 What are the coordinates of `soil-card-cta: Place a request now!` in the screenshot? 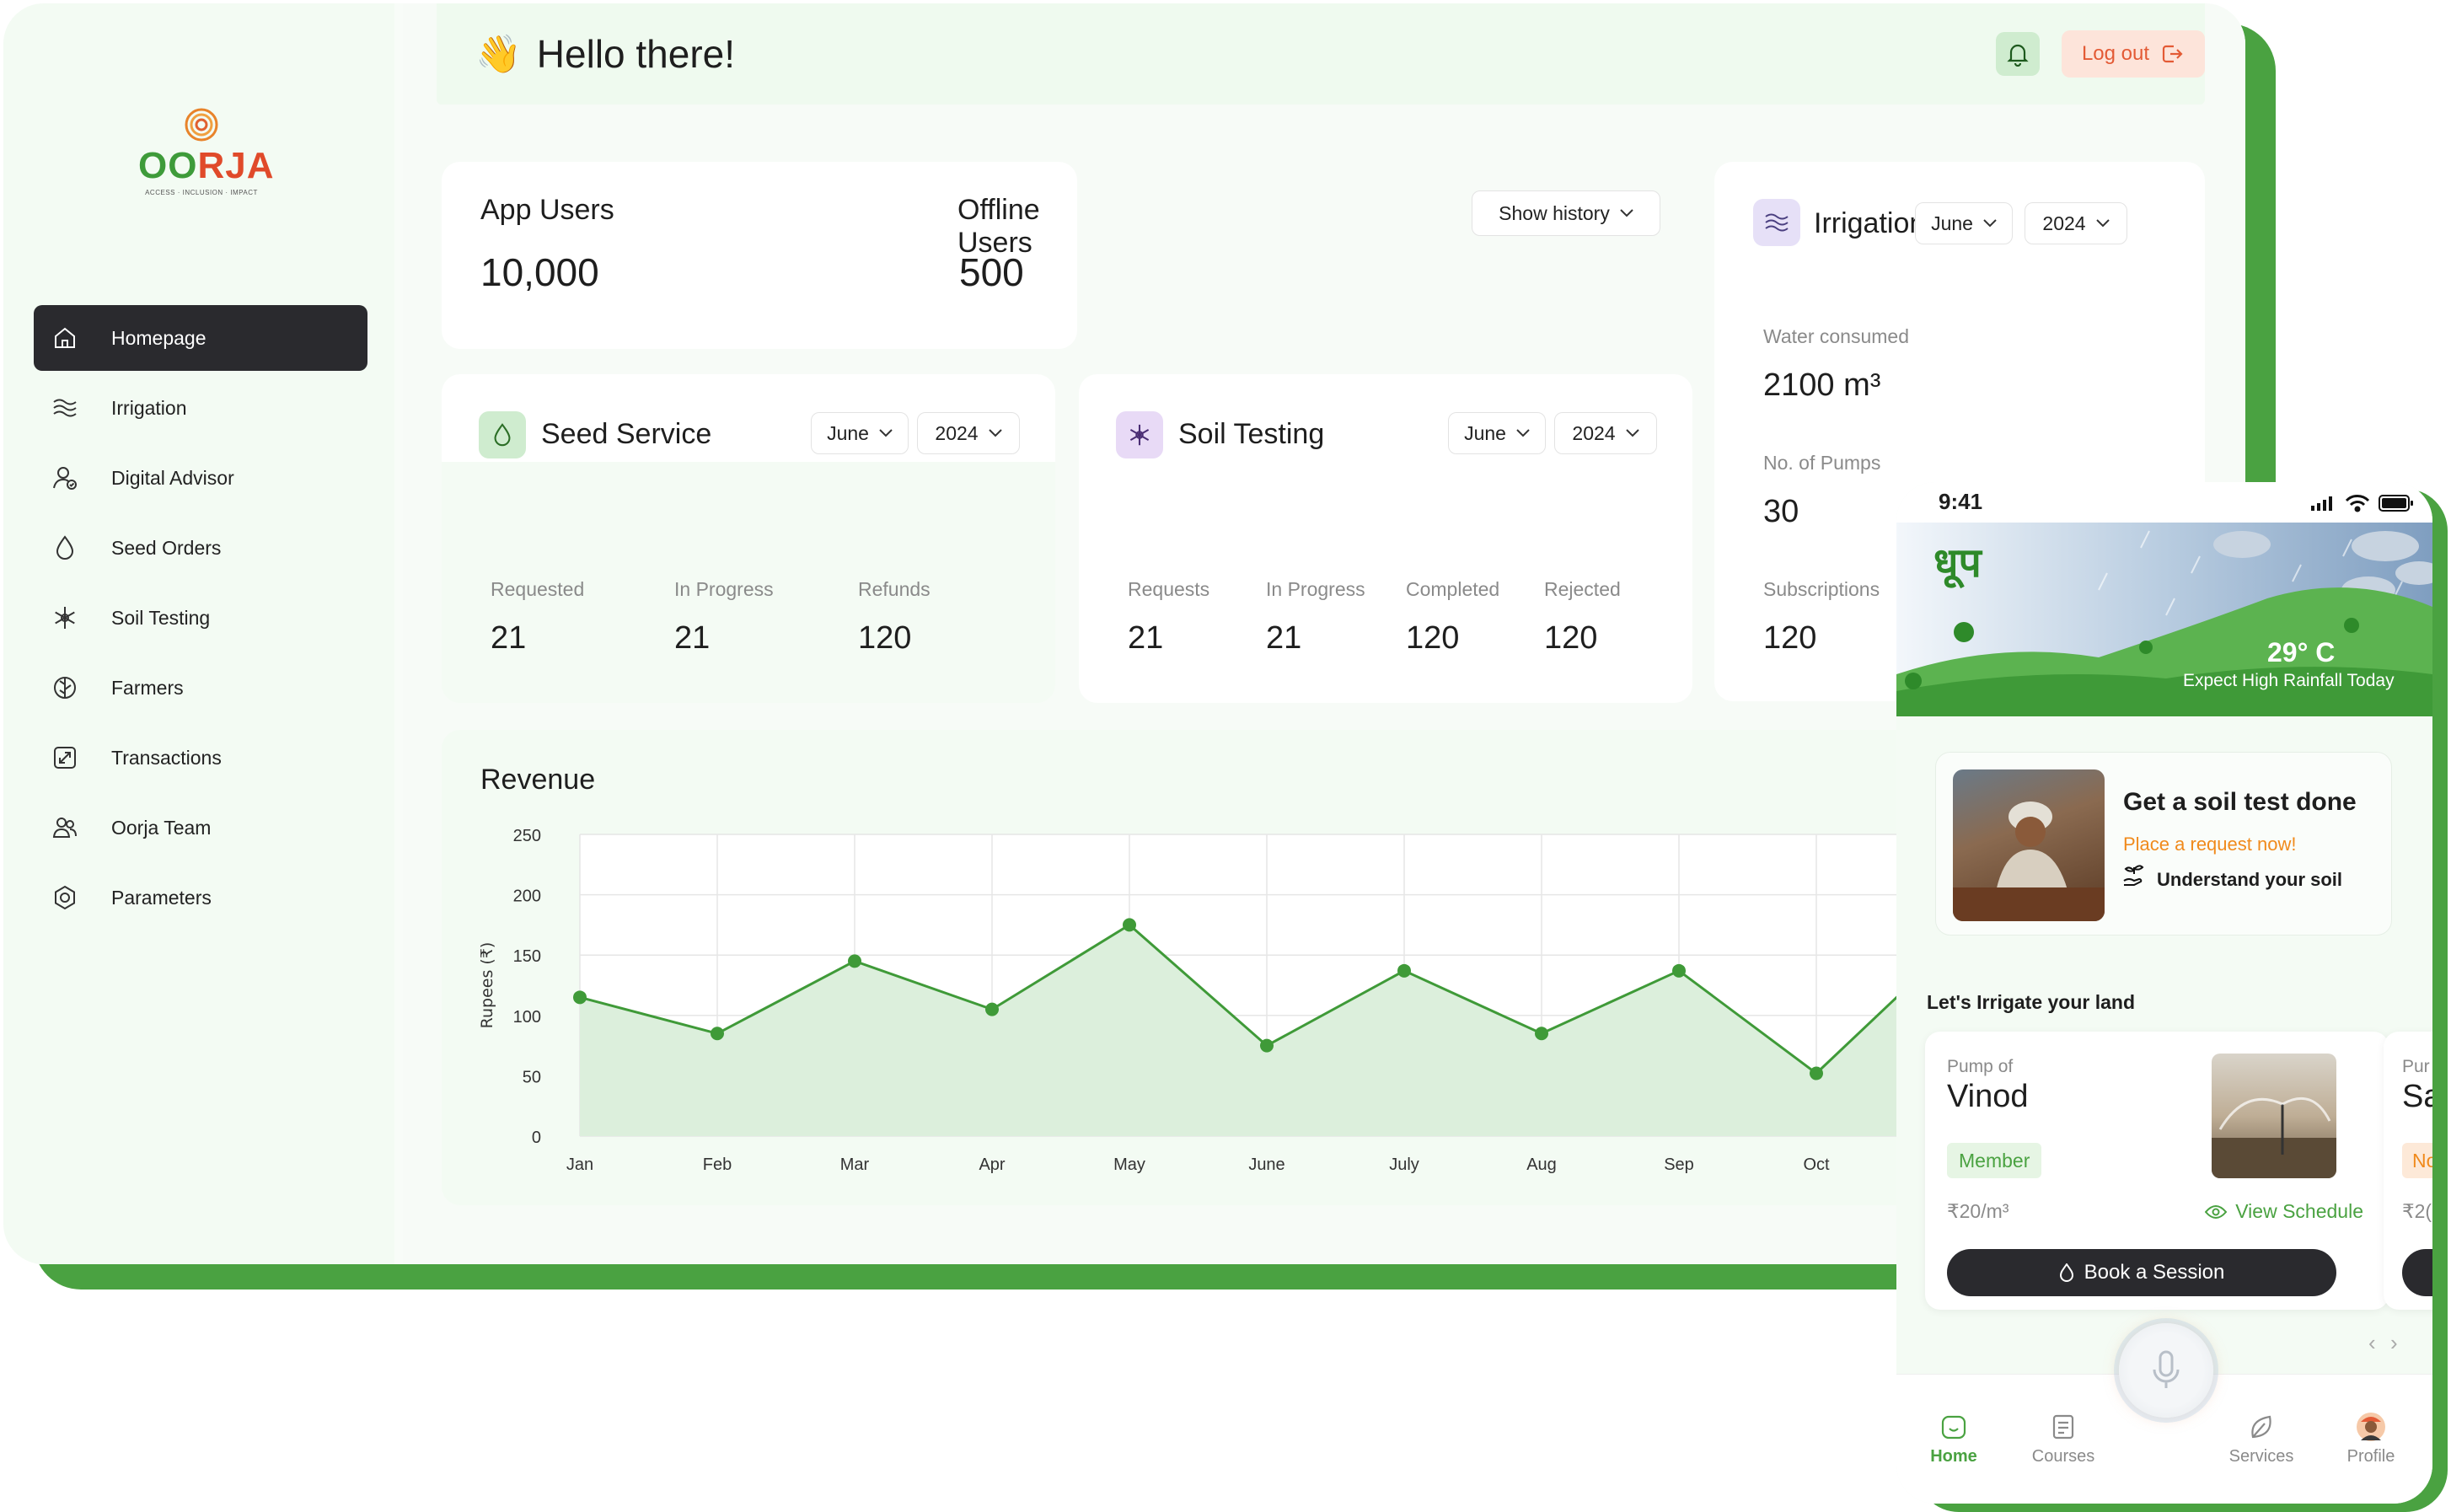 It's located at (2209, 844).